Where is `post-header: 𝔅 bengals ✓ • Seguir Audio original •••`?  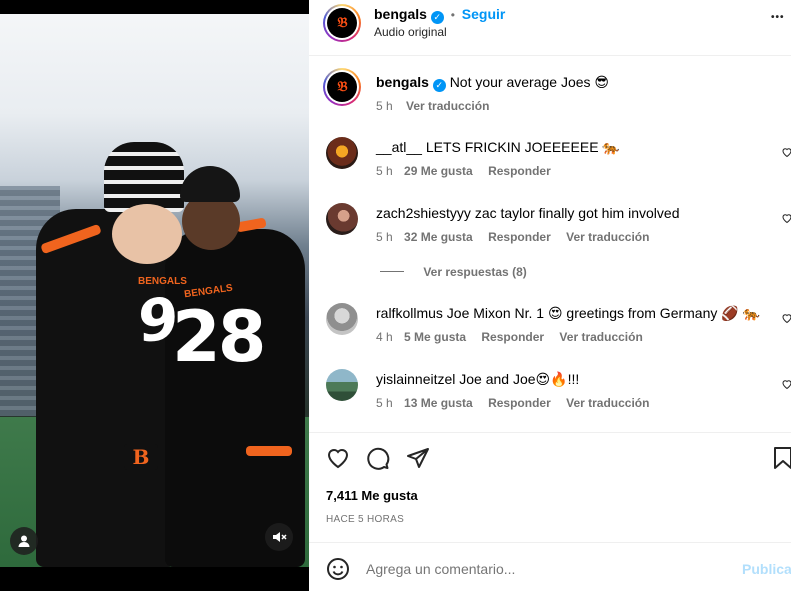
post-header: 𝔅 bengals ✓ • Seguir Audio original ••• is located at coordinates (550, 28).